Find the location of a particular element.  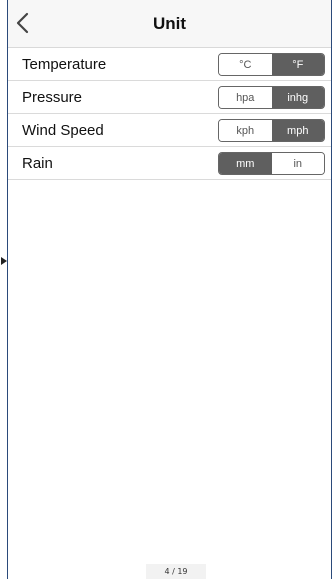

pressure-unit-toggle: hpa inhg is located at coordinates (271, 97).